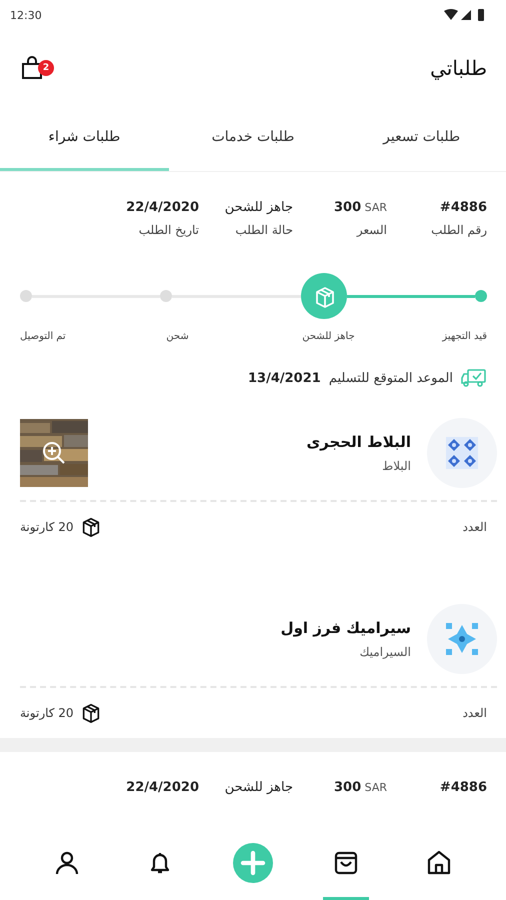  I want to click on product-category: البلاط, so click(396, 466).